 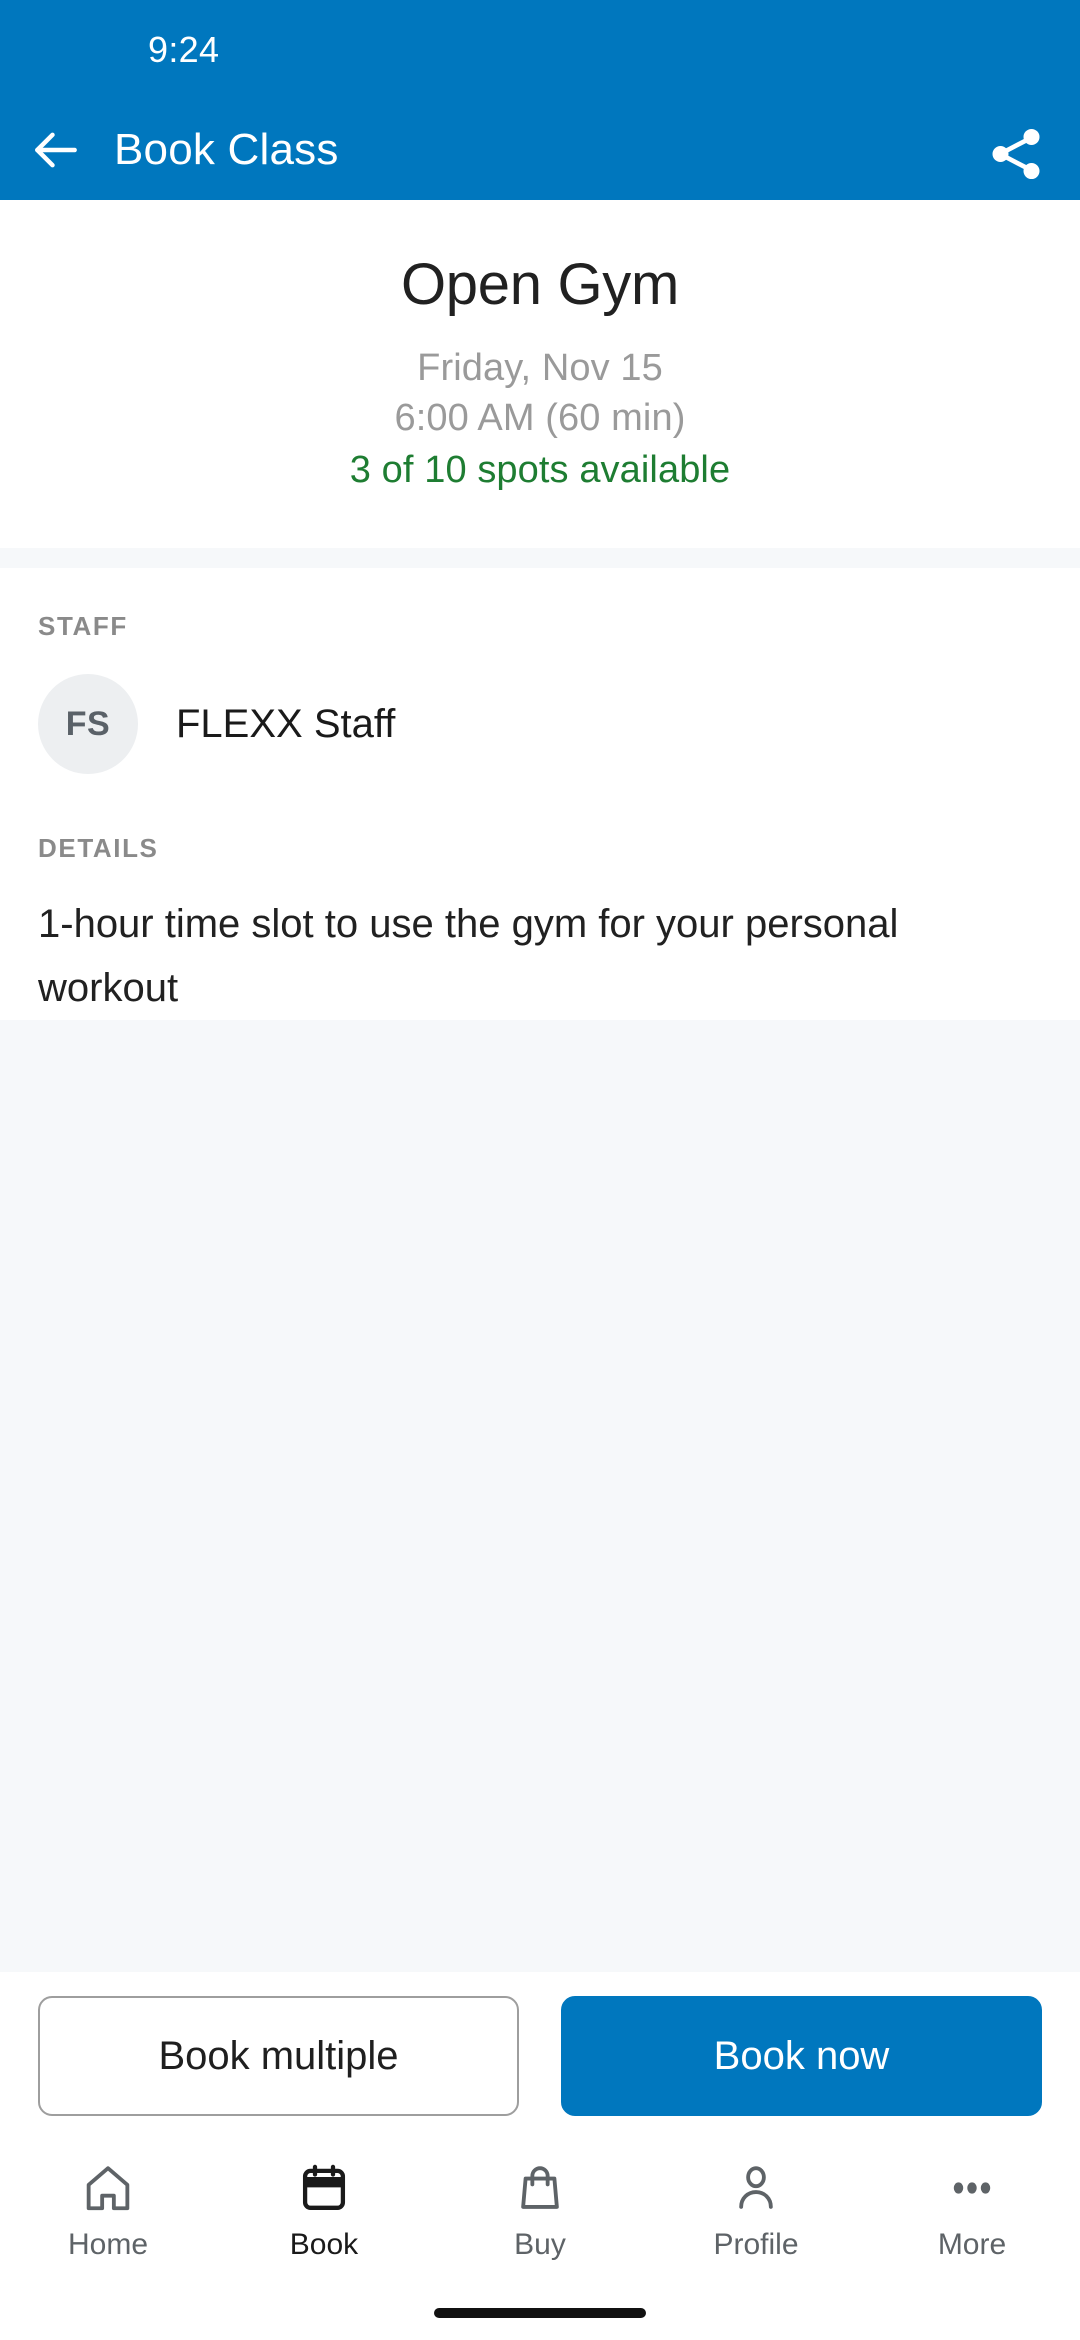 What do you see at coordinates (108, 2244) in the screenshot?
I see `nav-label-home: Home` at bounding box center [108, 2244].